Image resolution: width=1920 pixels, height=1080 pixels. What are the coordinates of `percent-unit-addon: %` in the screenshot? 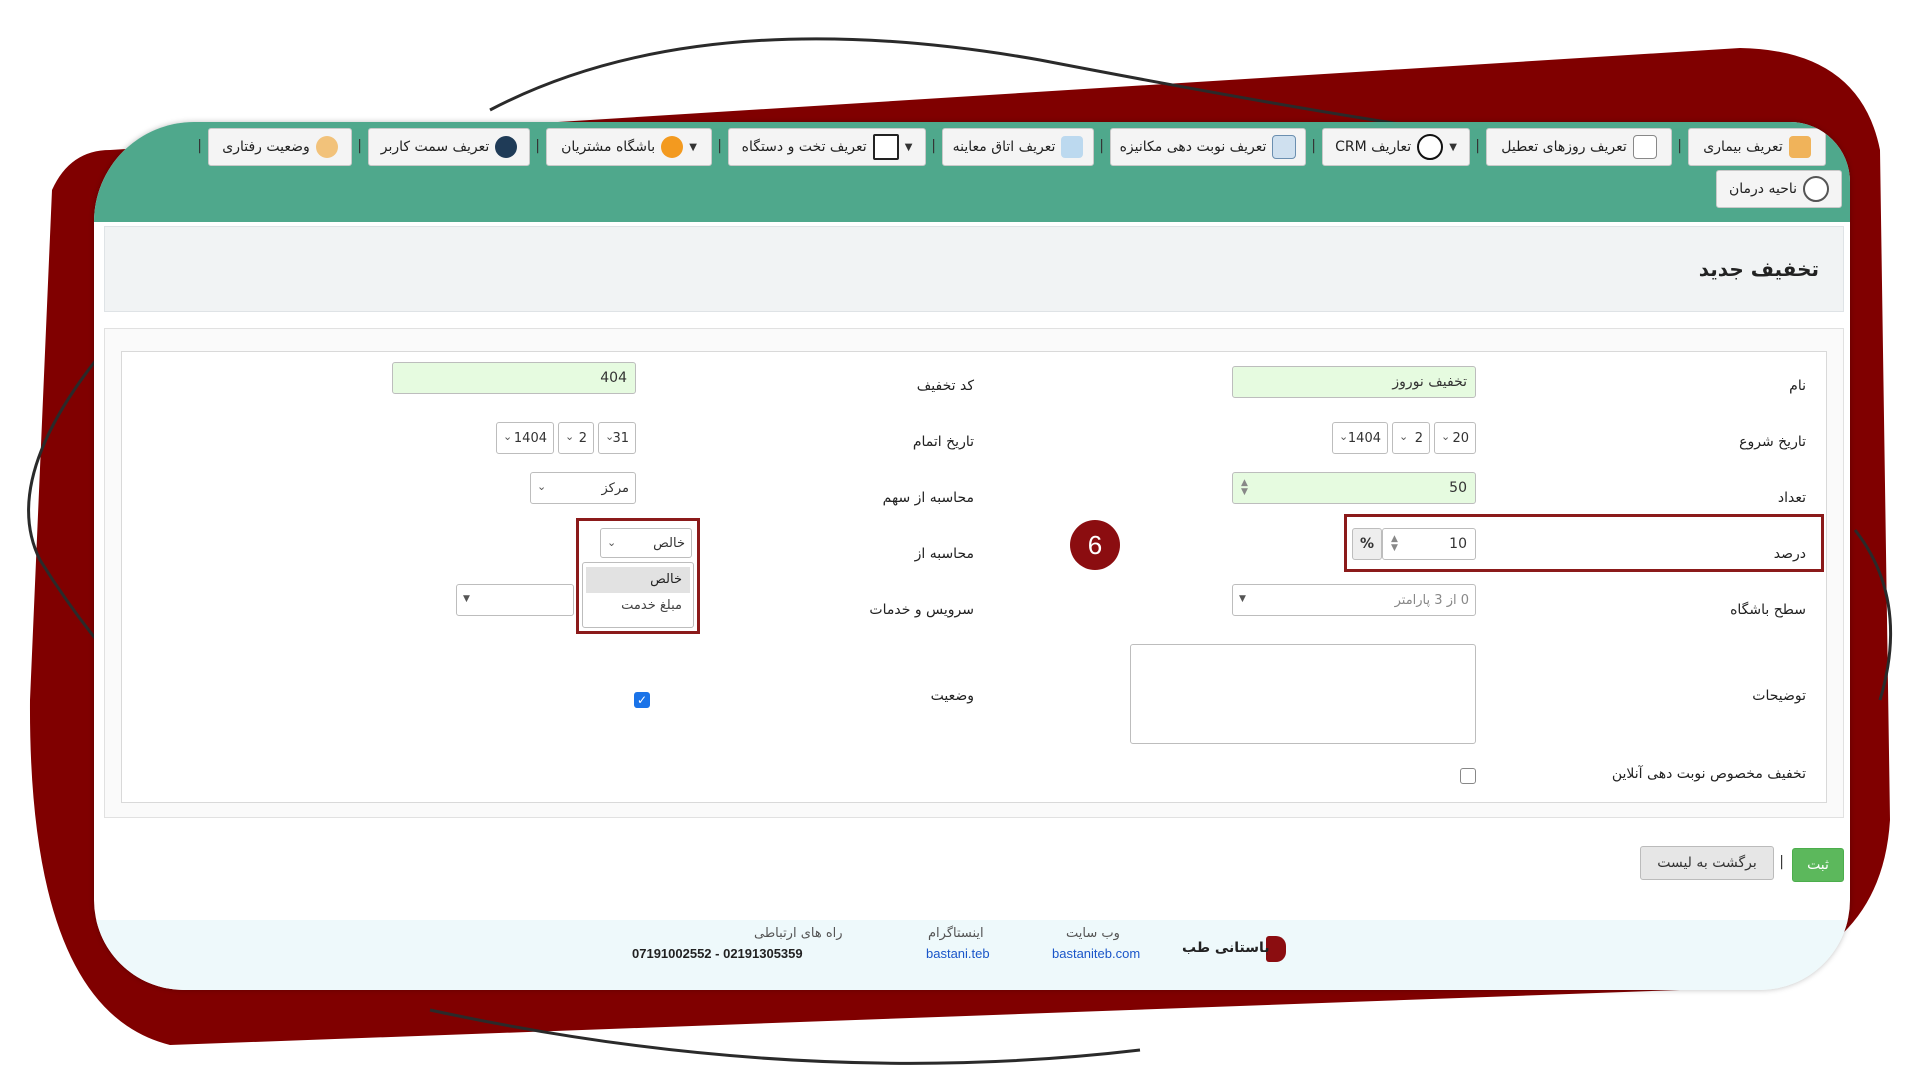 It's located at (1367, 544).